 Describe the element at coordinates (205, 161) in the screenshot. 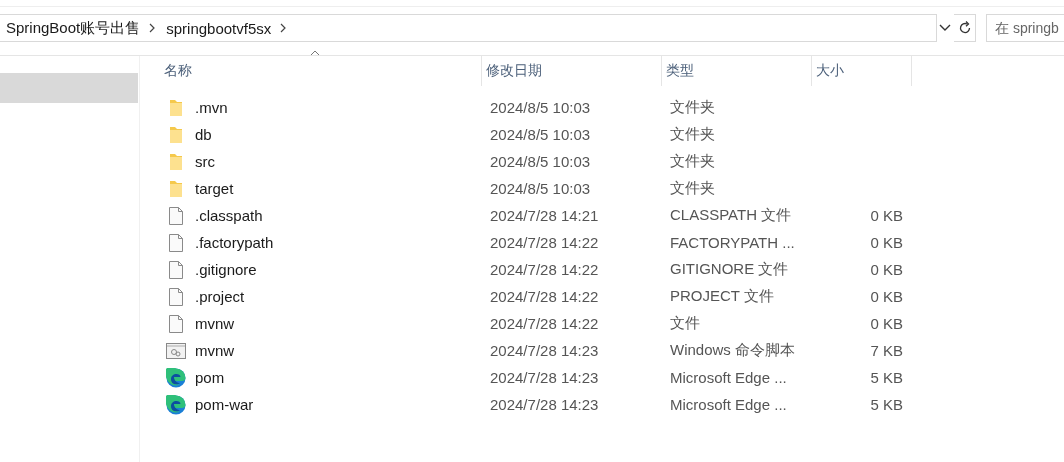

I see `file-name: src` at that location.